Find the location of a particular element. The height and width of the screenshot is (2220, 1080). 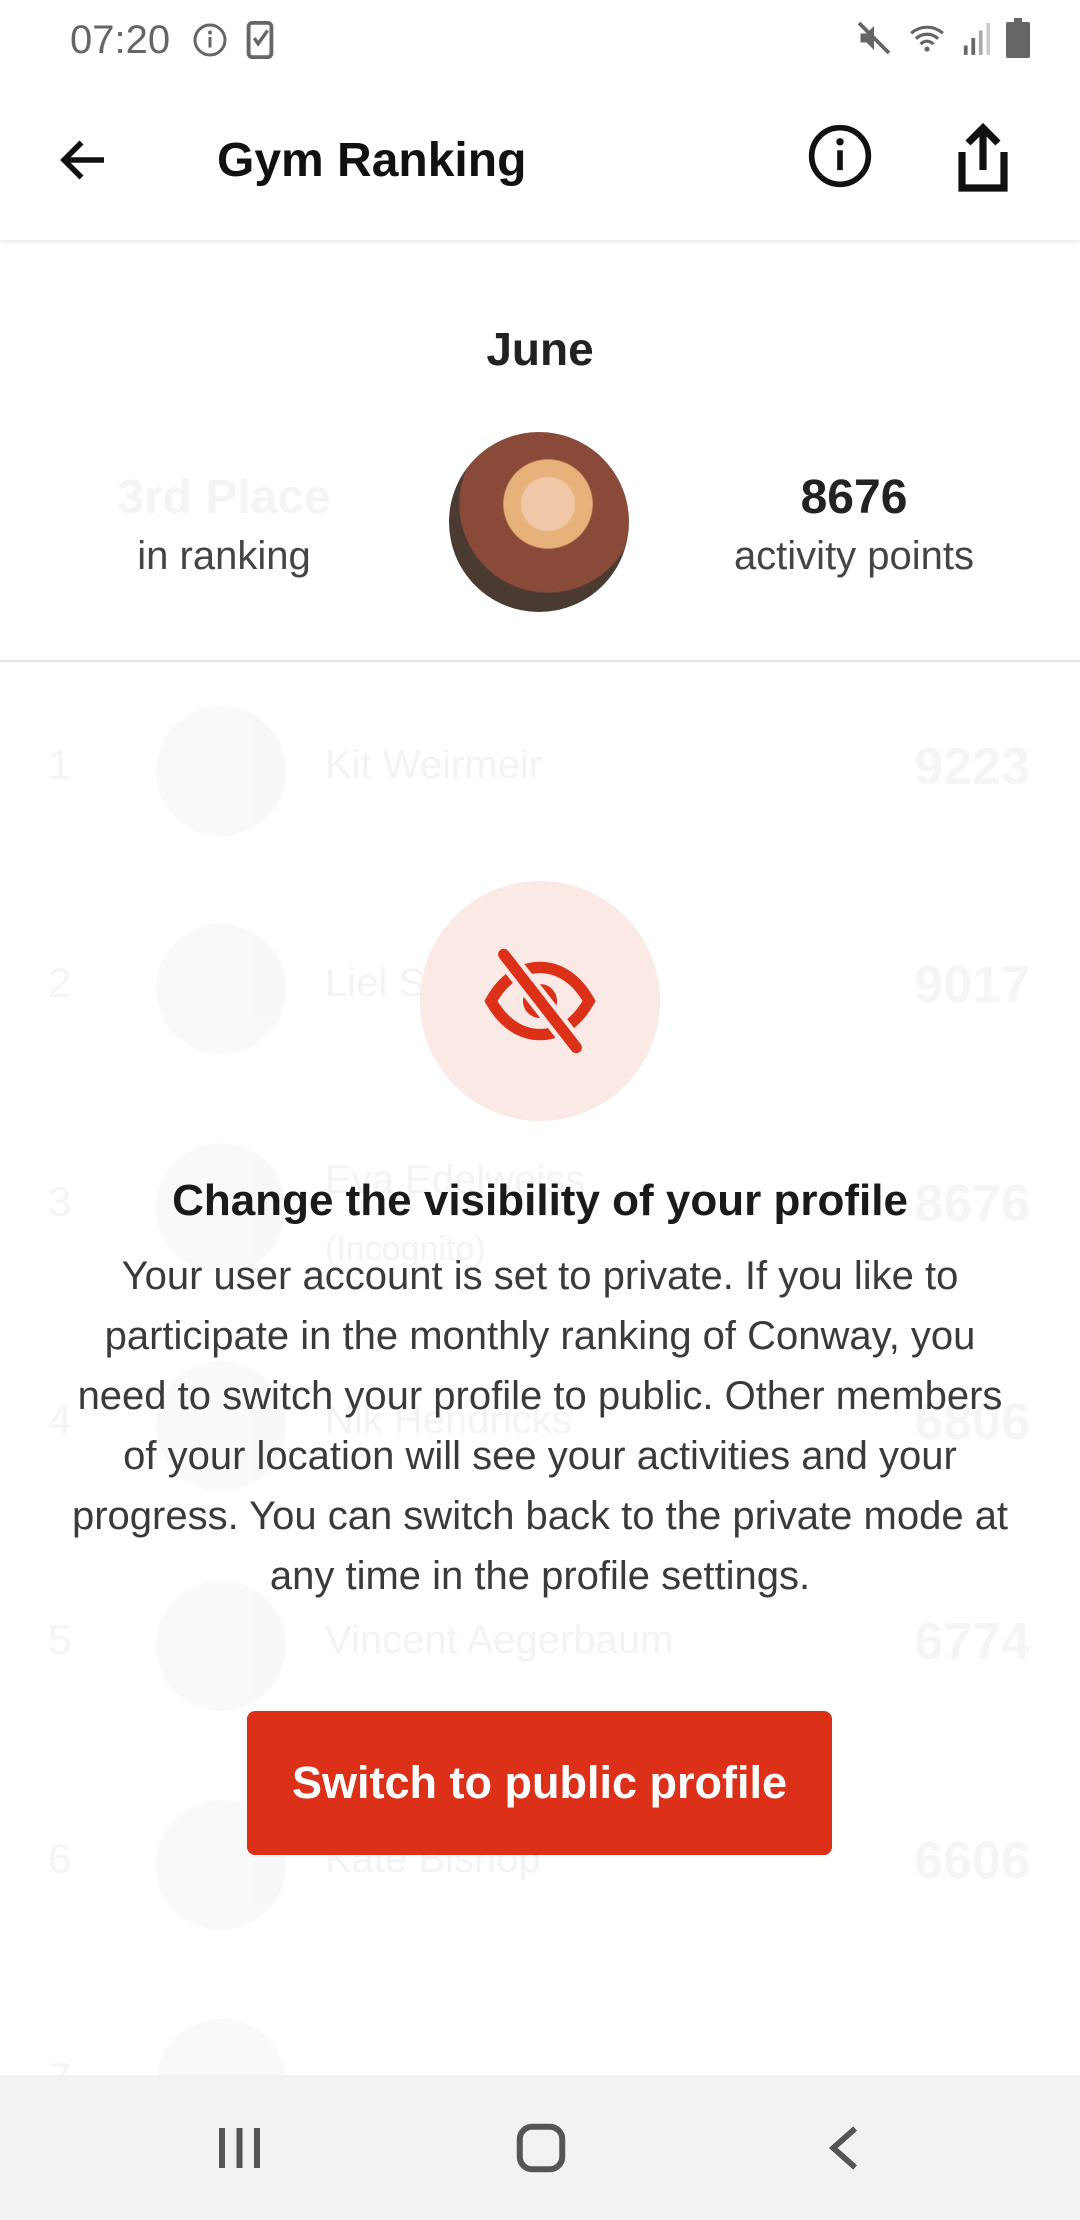

ranking-month: June is located at coordinates (540, 349).